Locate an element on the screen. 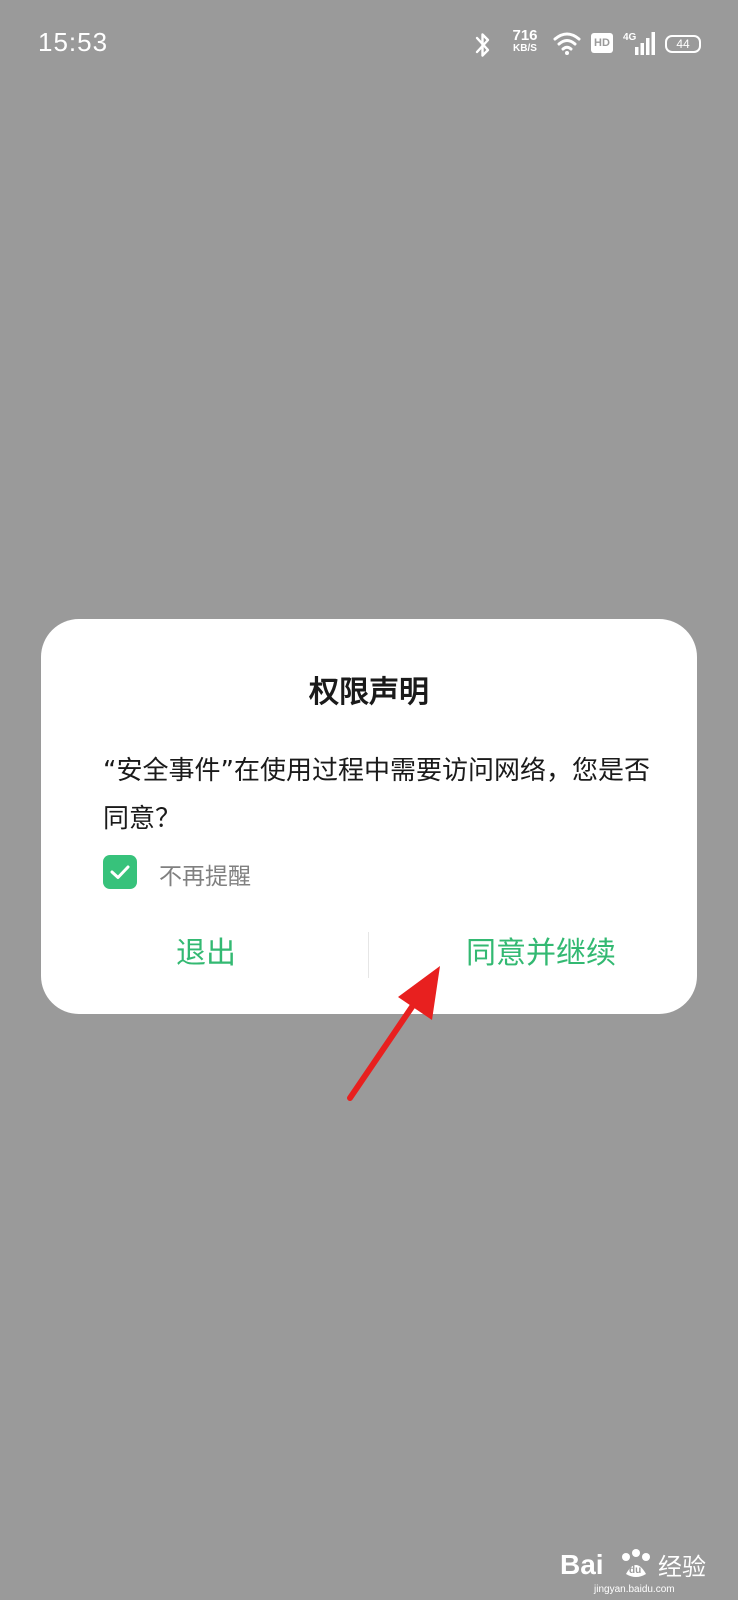  exit-button: 退出 is located at coordinates (206, 954).